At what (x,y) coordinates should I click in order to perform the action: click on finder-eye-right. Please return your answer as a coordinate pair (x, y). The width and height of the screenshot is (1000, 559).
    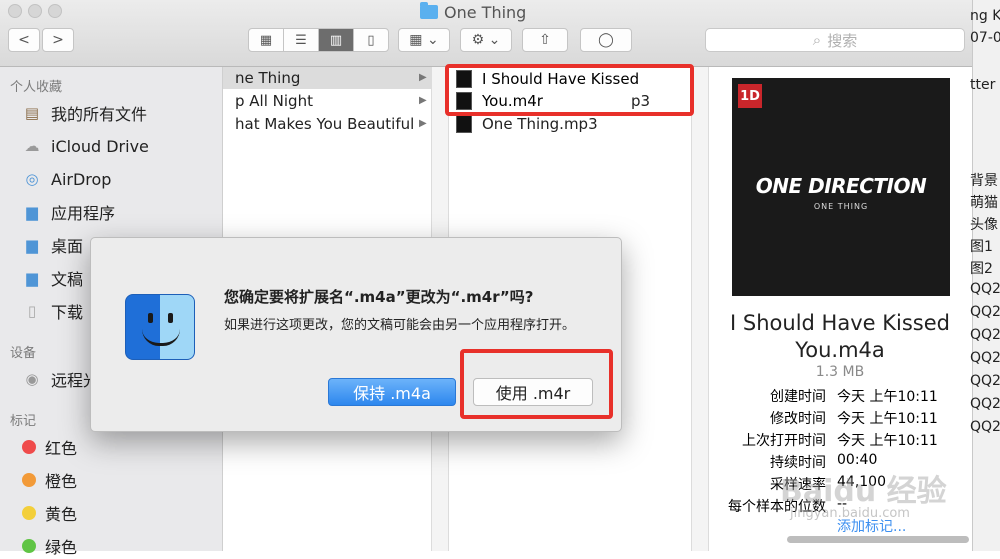
    Looking at the image, I should click on (170, 318).